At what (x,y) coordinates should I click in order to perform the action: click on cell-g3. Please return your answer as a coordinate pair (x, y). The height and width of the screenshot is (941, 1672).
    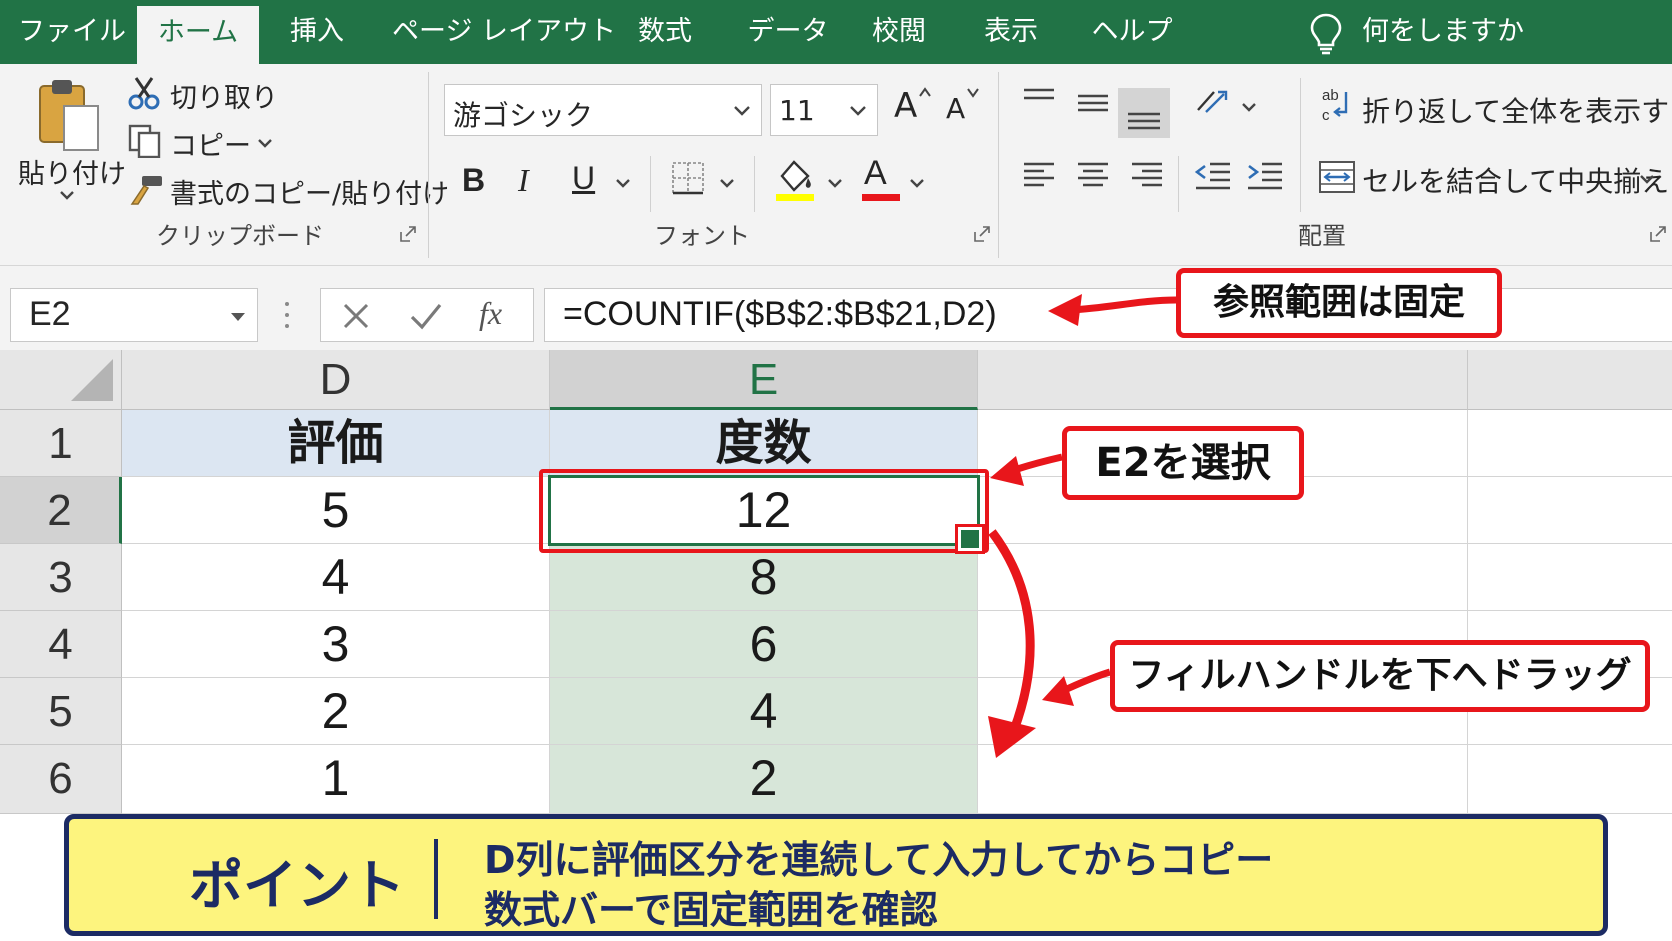
    Looking at the image, I should click on (1570, 577).